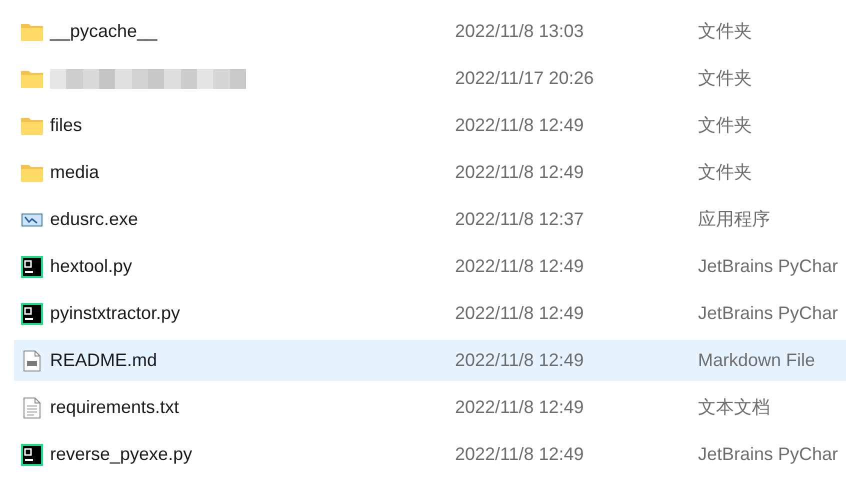 The image size is (846, 504). What do you see at coordinates (430, 219) in the screenshot?
I see `file-row: edusrc.exe 2022/11/8 12:37 应用程序` at bounding box center [430, 219].